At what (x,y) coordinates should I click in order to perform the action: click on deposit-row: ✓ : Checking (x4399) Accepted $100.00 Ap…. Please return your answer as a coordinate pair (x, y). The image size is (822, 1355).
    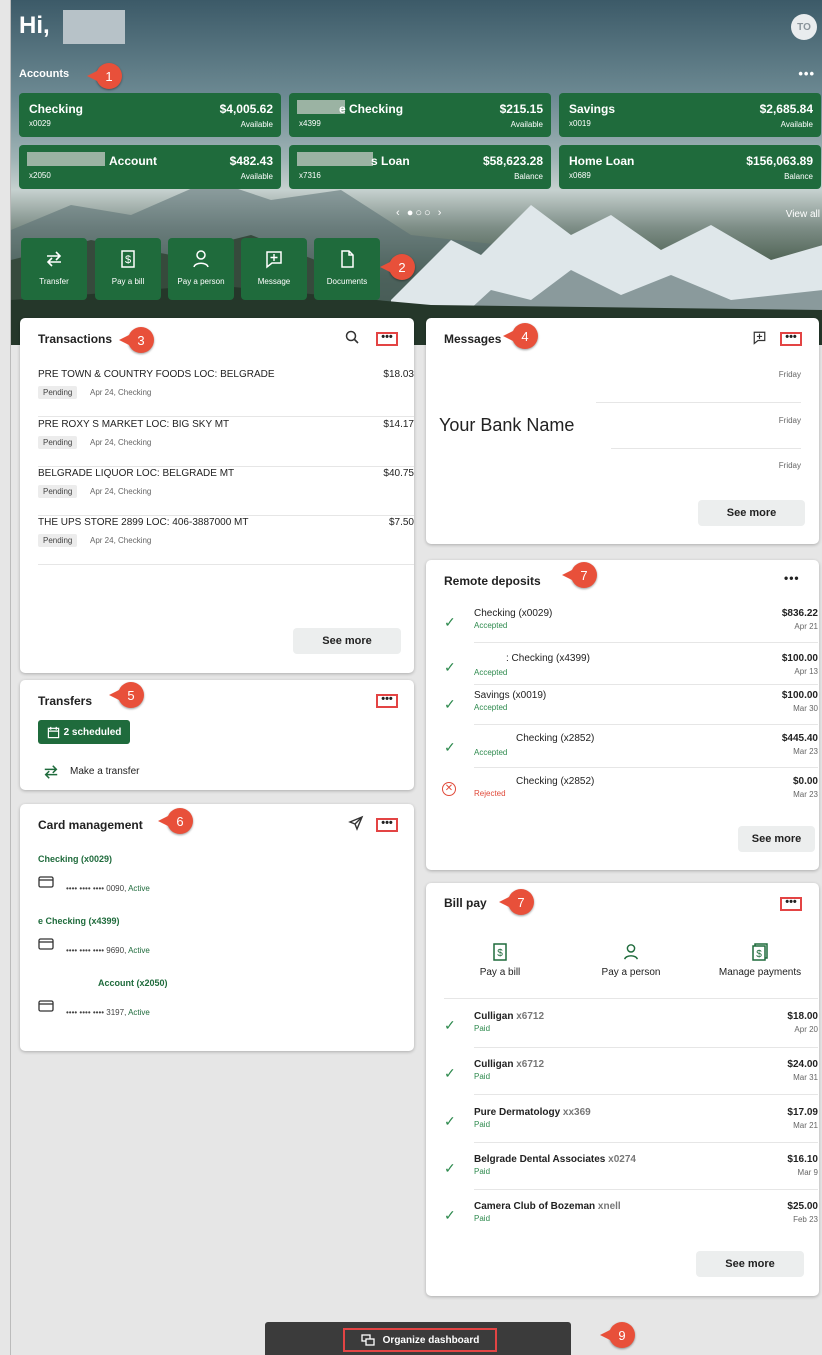
    Looking at the image, I should click on (631, 673).